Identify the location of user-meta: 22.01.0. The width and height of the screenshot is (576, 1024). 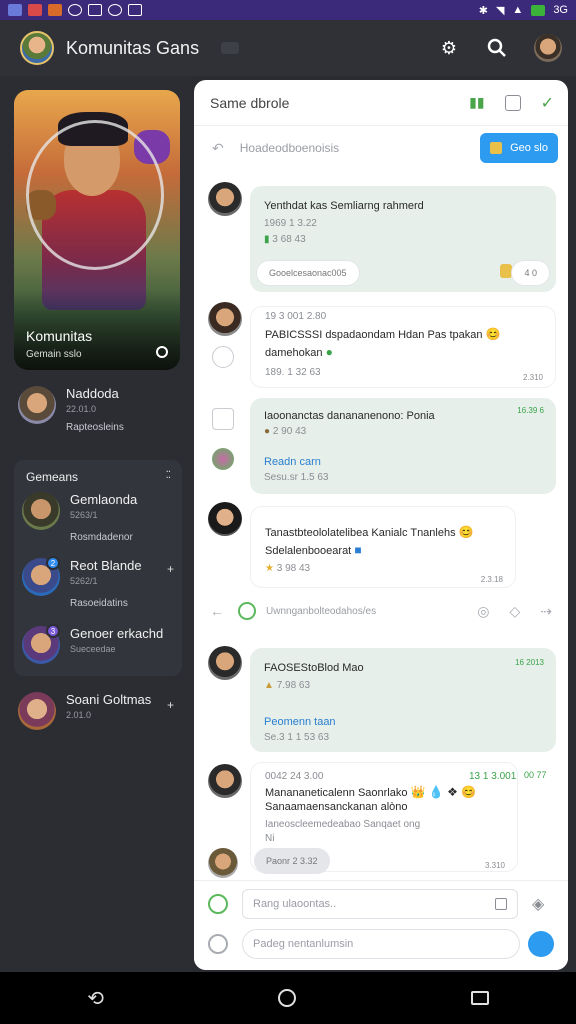
(81, 409).